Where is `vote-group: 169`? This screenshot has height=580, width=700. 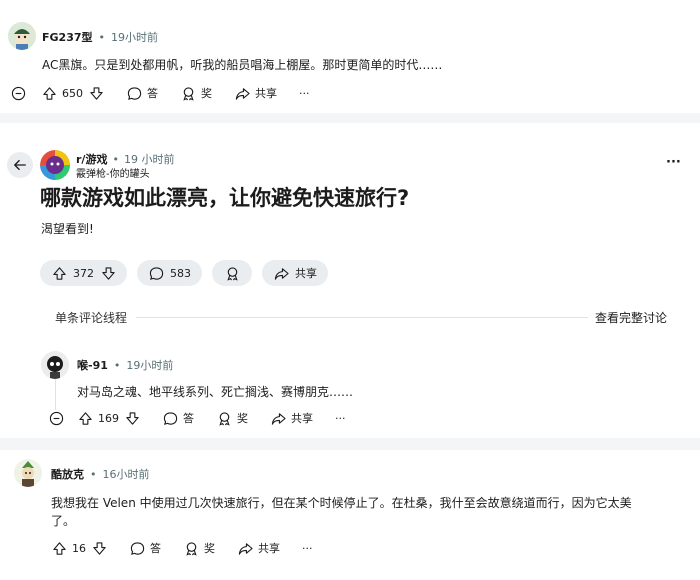 vote-group: 169 is located at coordinates (108, 418).